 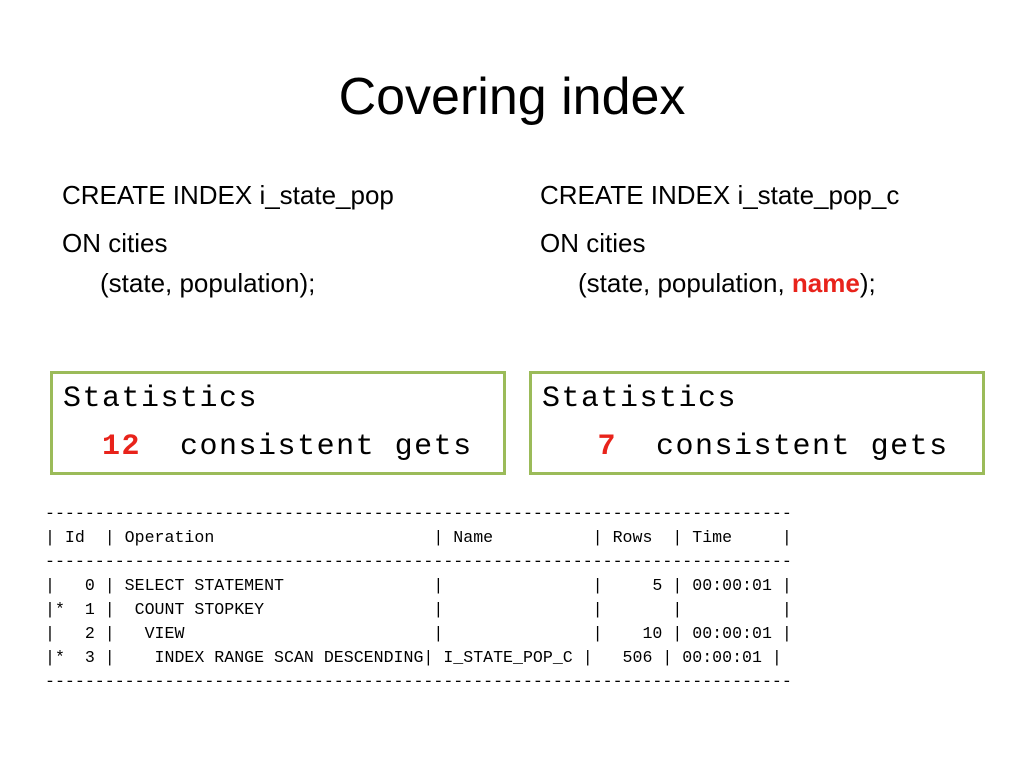 What do you see at coordinates (115, 243) in the screenshot?
I see `left-index-on-line: ON cities` at bounding box center [115, 243].